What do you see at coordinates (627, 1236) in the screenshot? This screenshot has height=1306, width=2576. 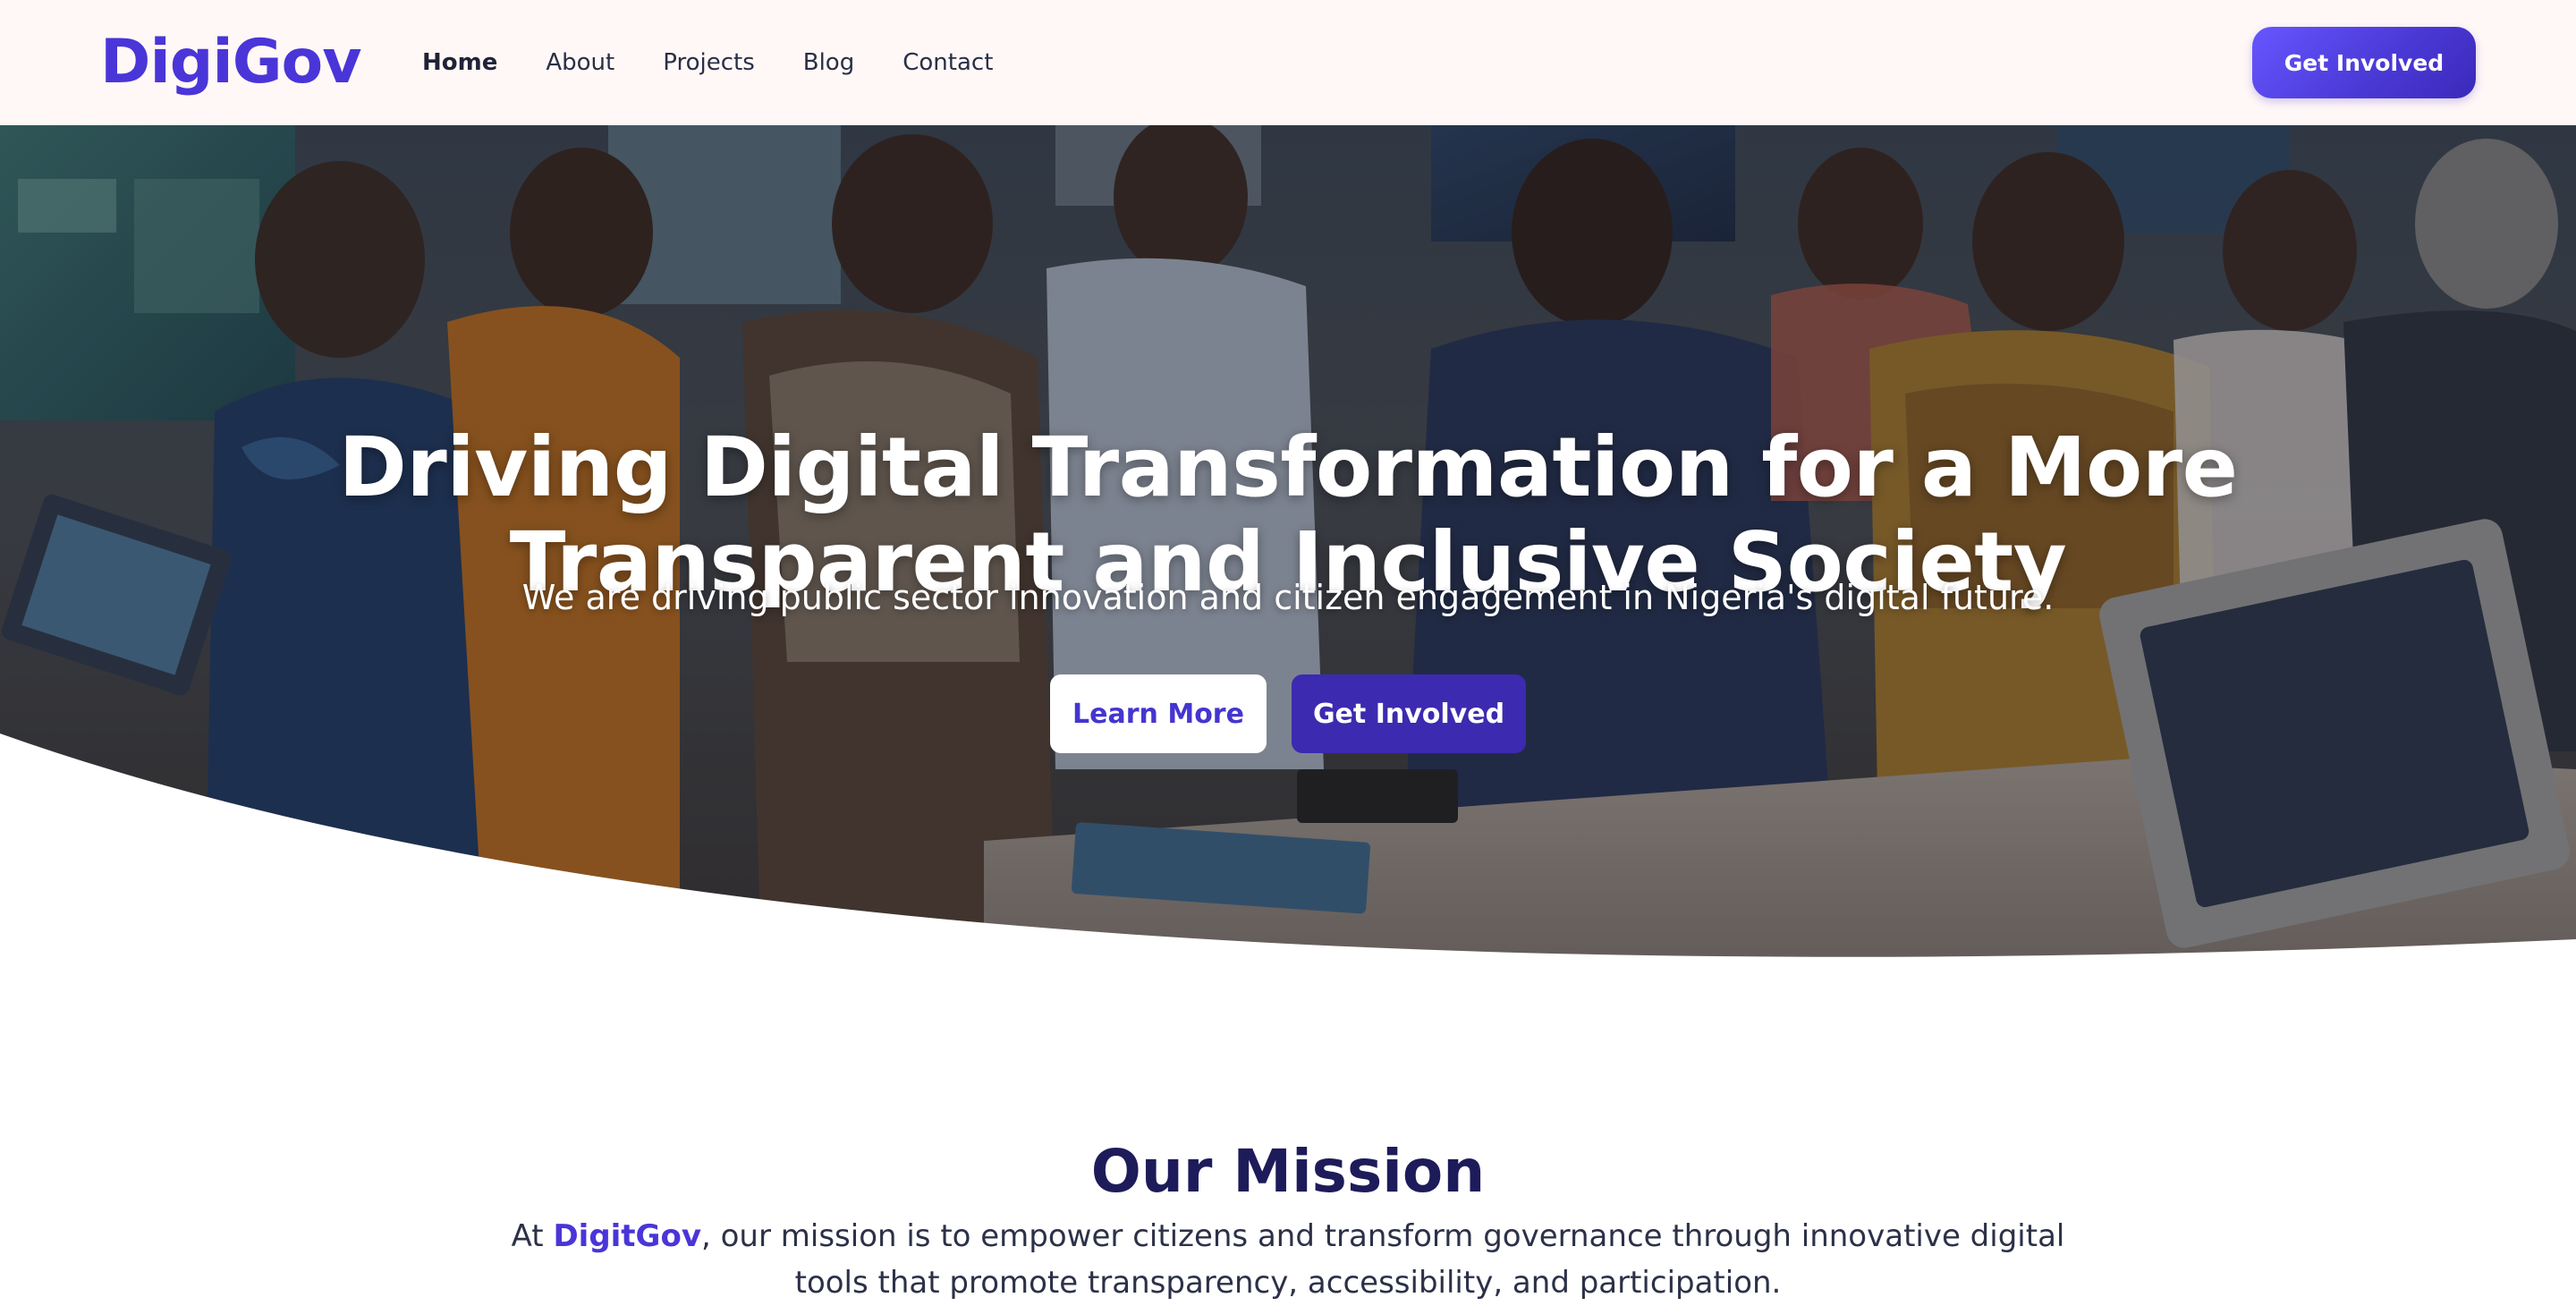 I see `mission-brand-name: DigitGov` at bounding box center [627, 1236].